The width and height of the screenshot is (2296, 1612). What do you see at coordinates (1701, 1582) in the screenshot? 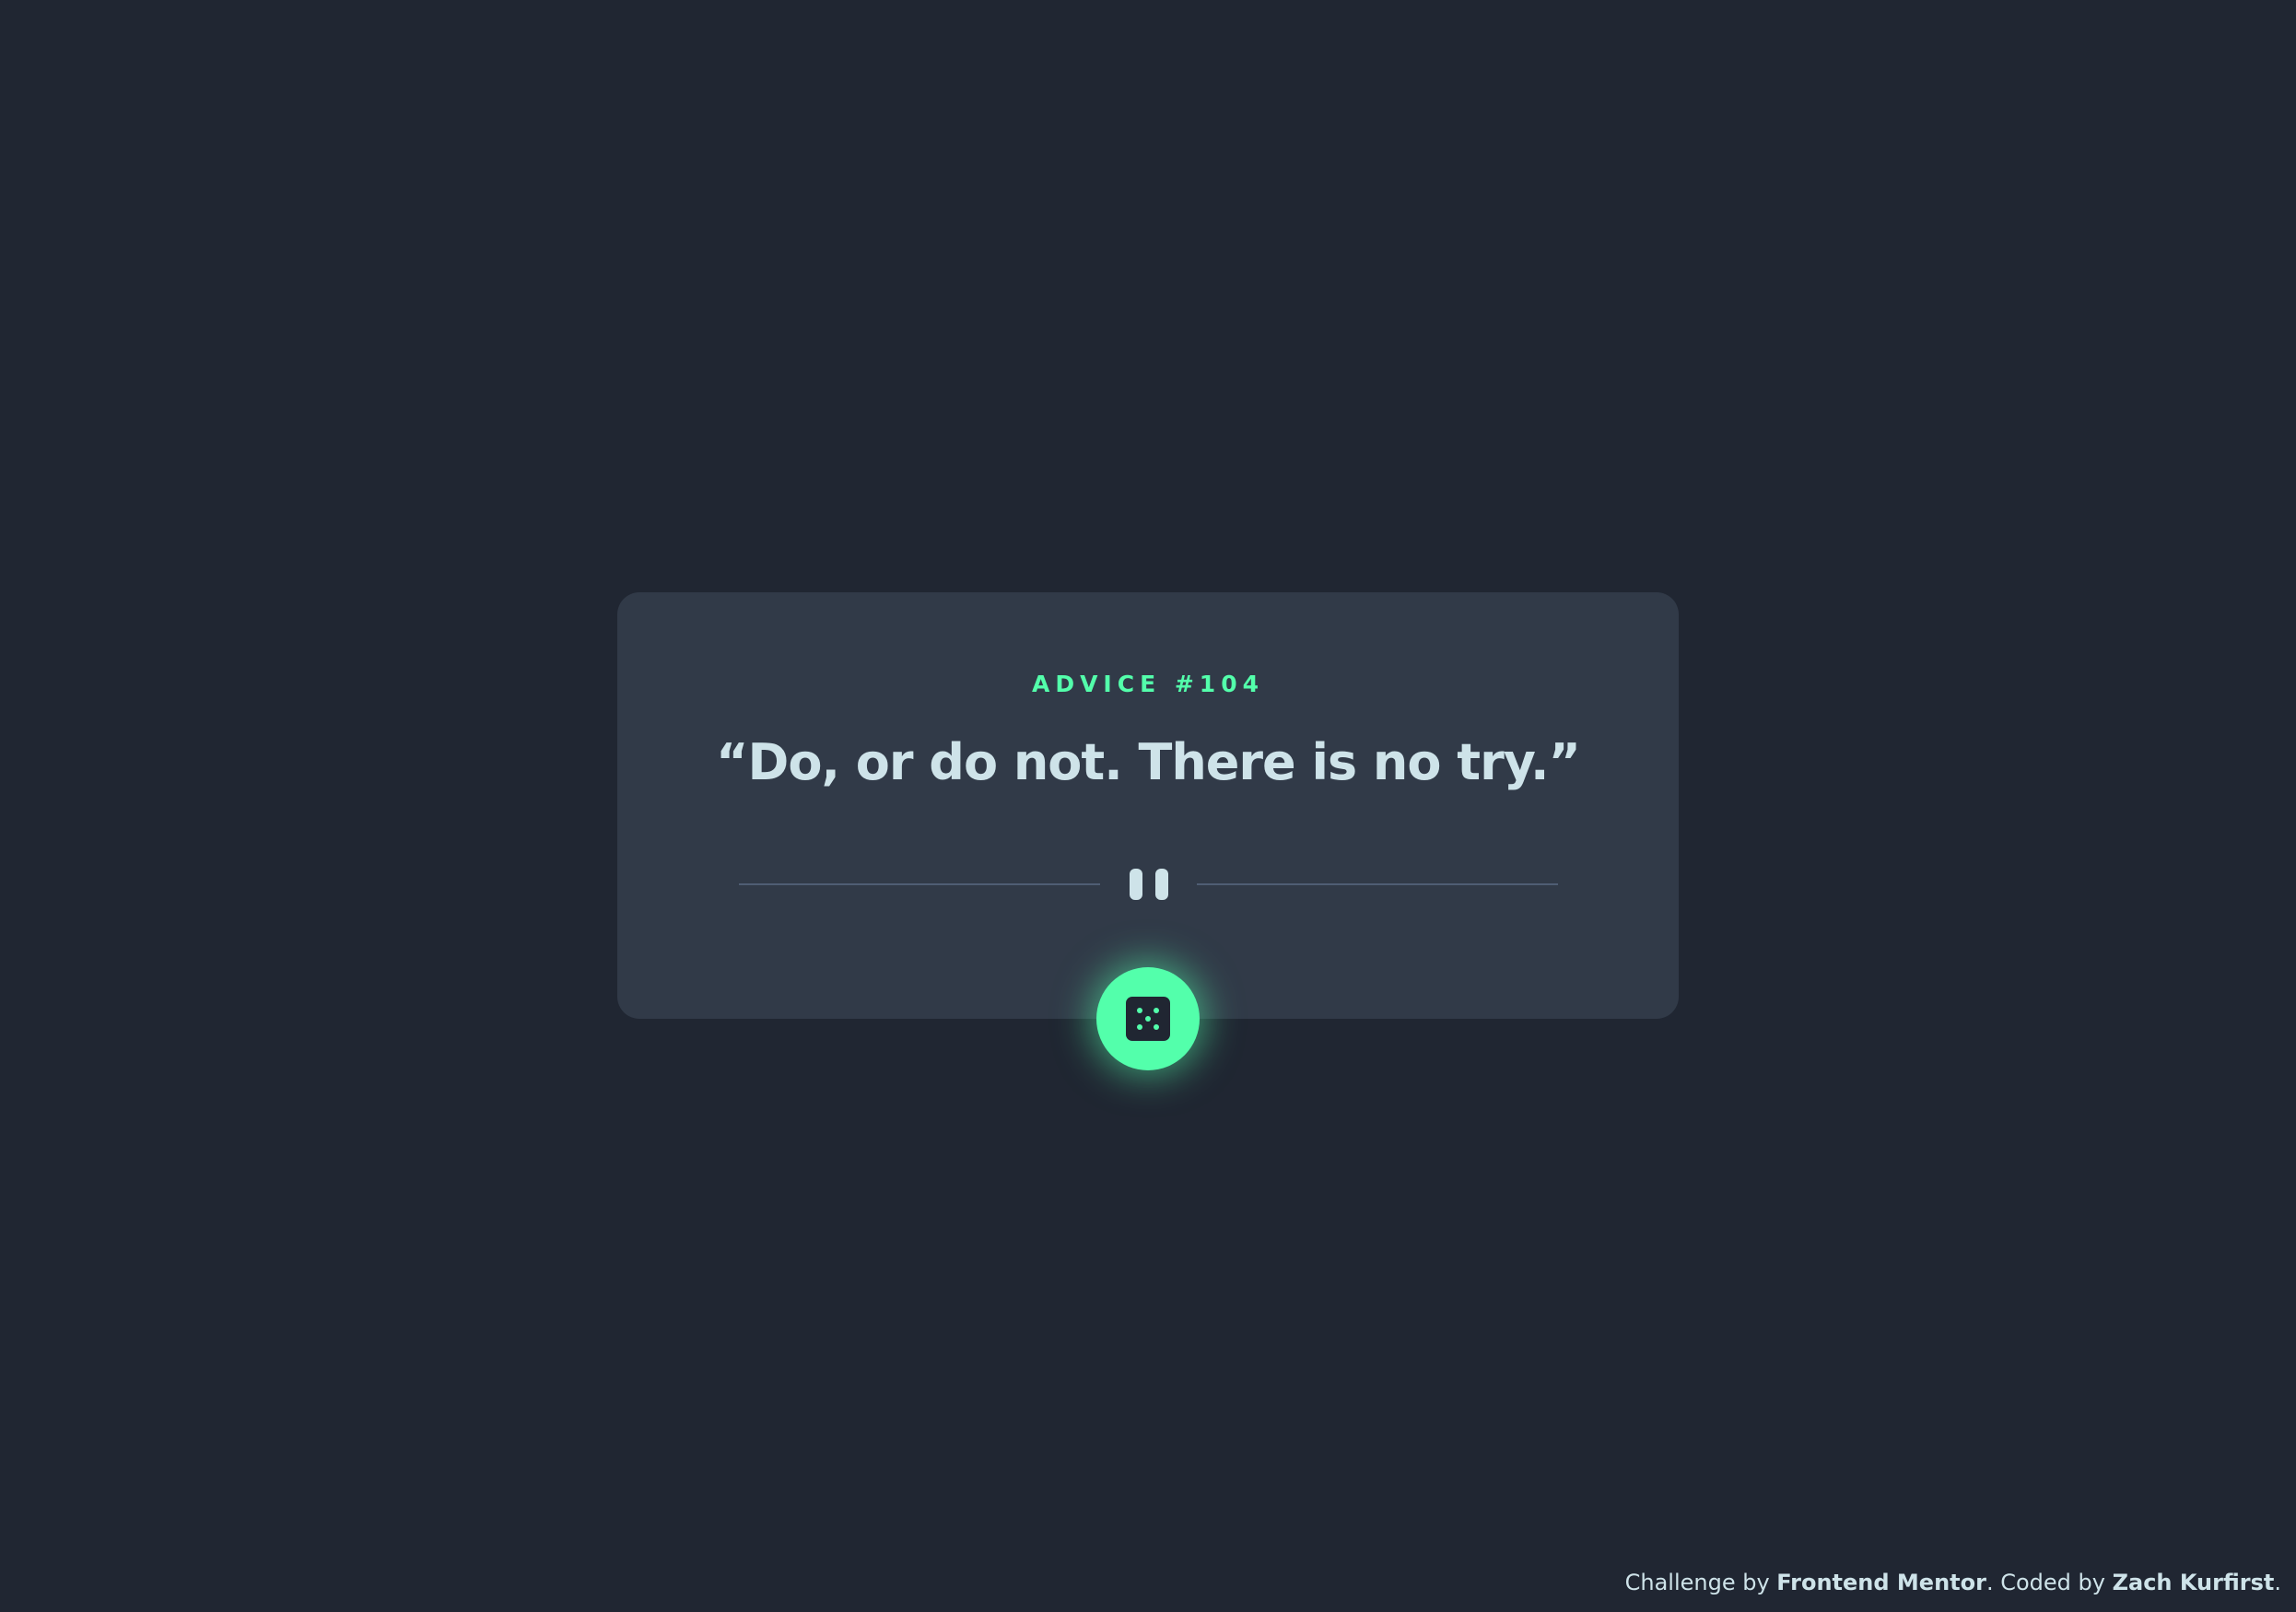
I see `attribution-prefix: Challenge by` at bounding box center [1701, 1582].